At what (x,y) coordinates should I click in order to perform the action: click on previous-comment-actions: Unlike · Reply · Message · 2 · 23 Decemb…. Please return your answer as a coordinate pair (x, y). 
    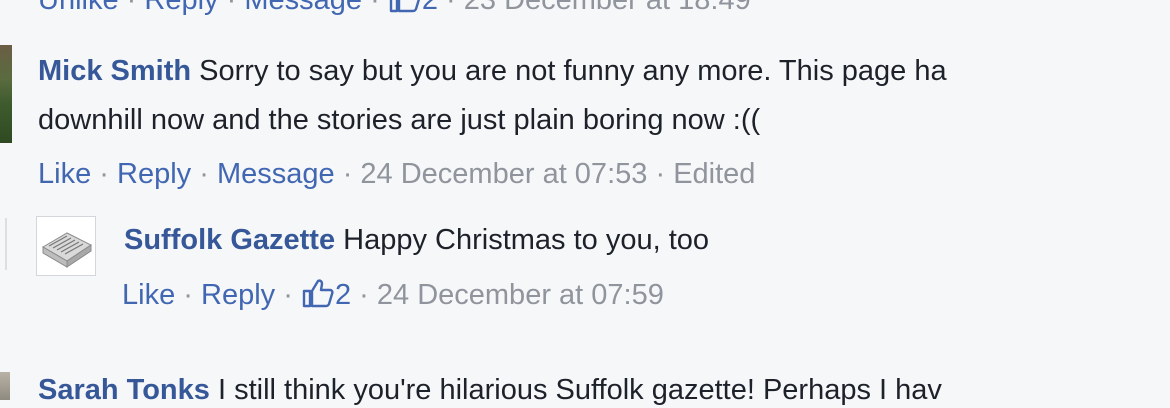
    Looking at the image, I should click on (394, 9).